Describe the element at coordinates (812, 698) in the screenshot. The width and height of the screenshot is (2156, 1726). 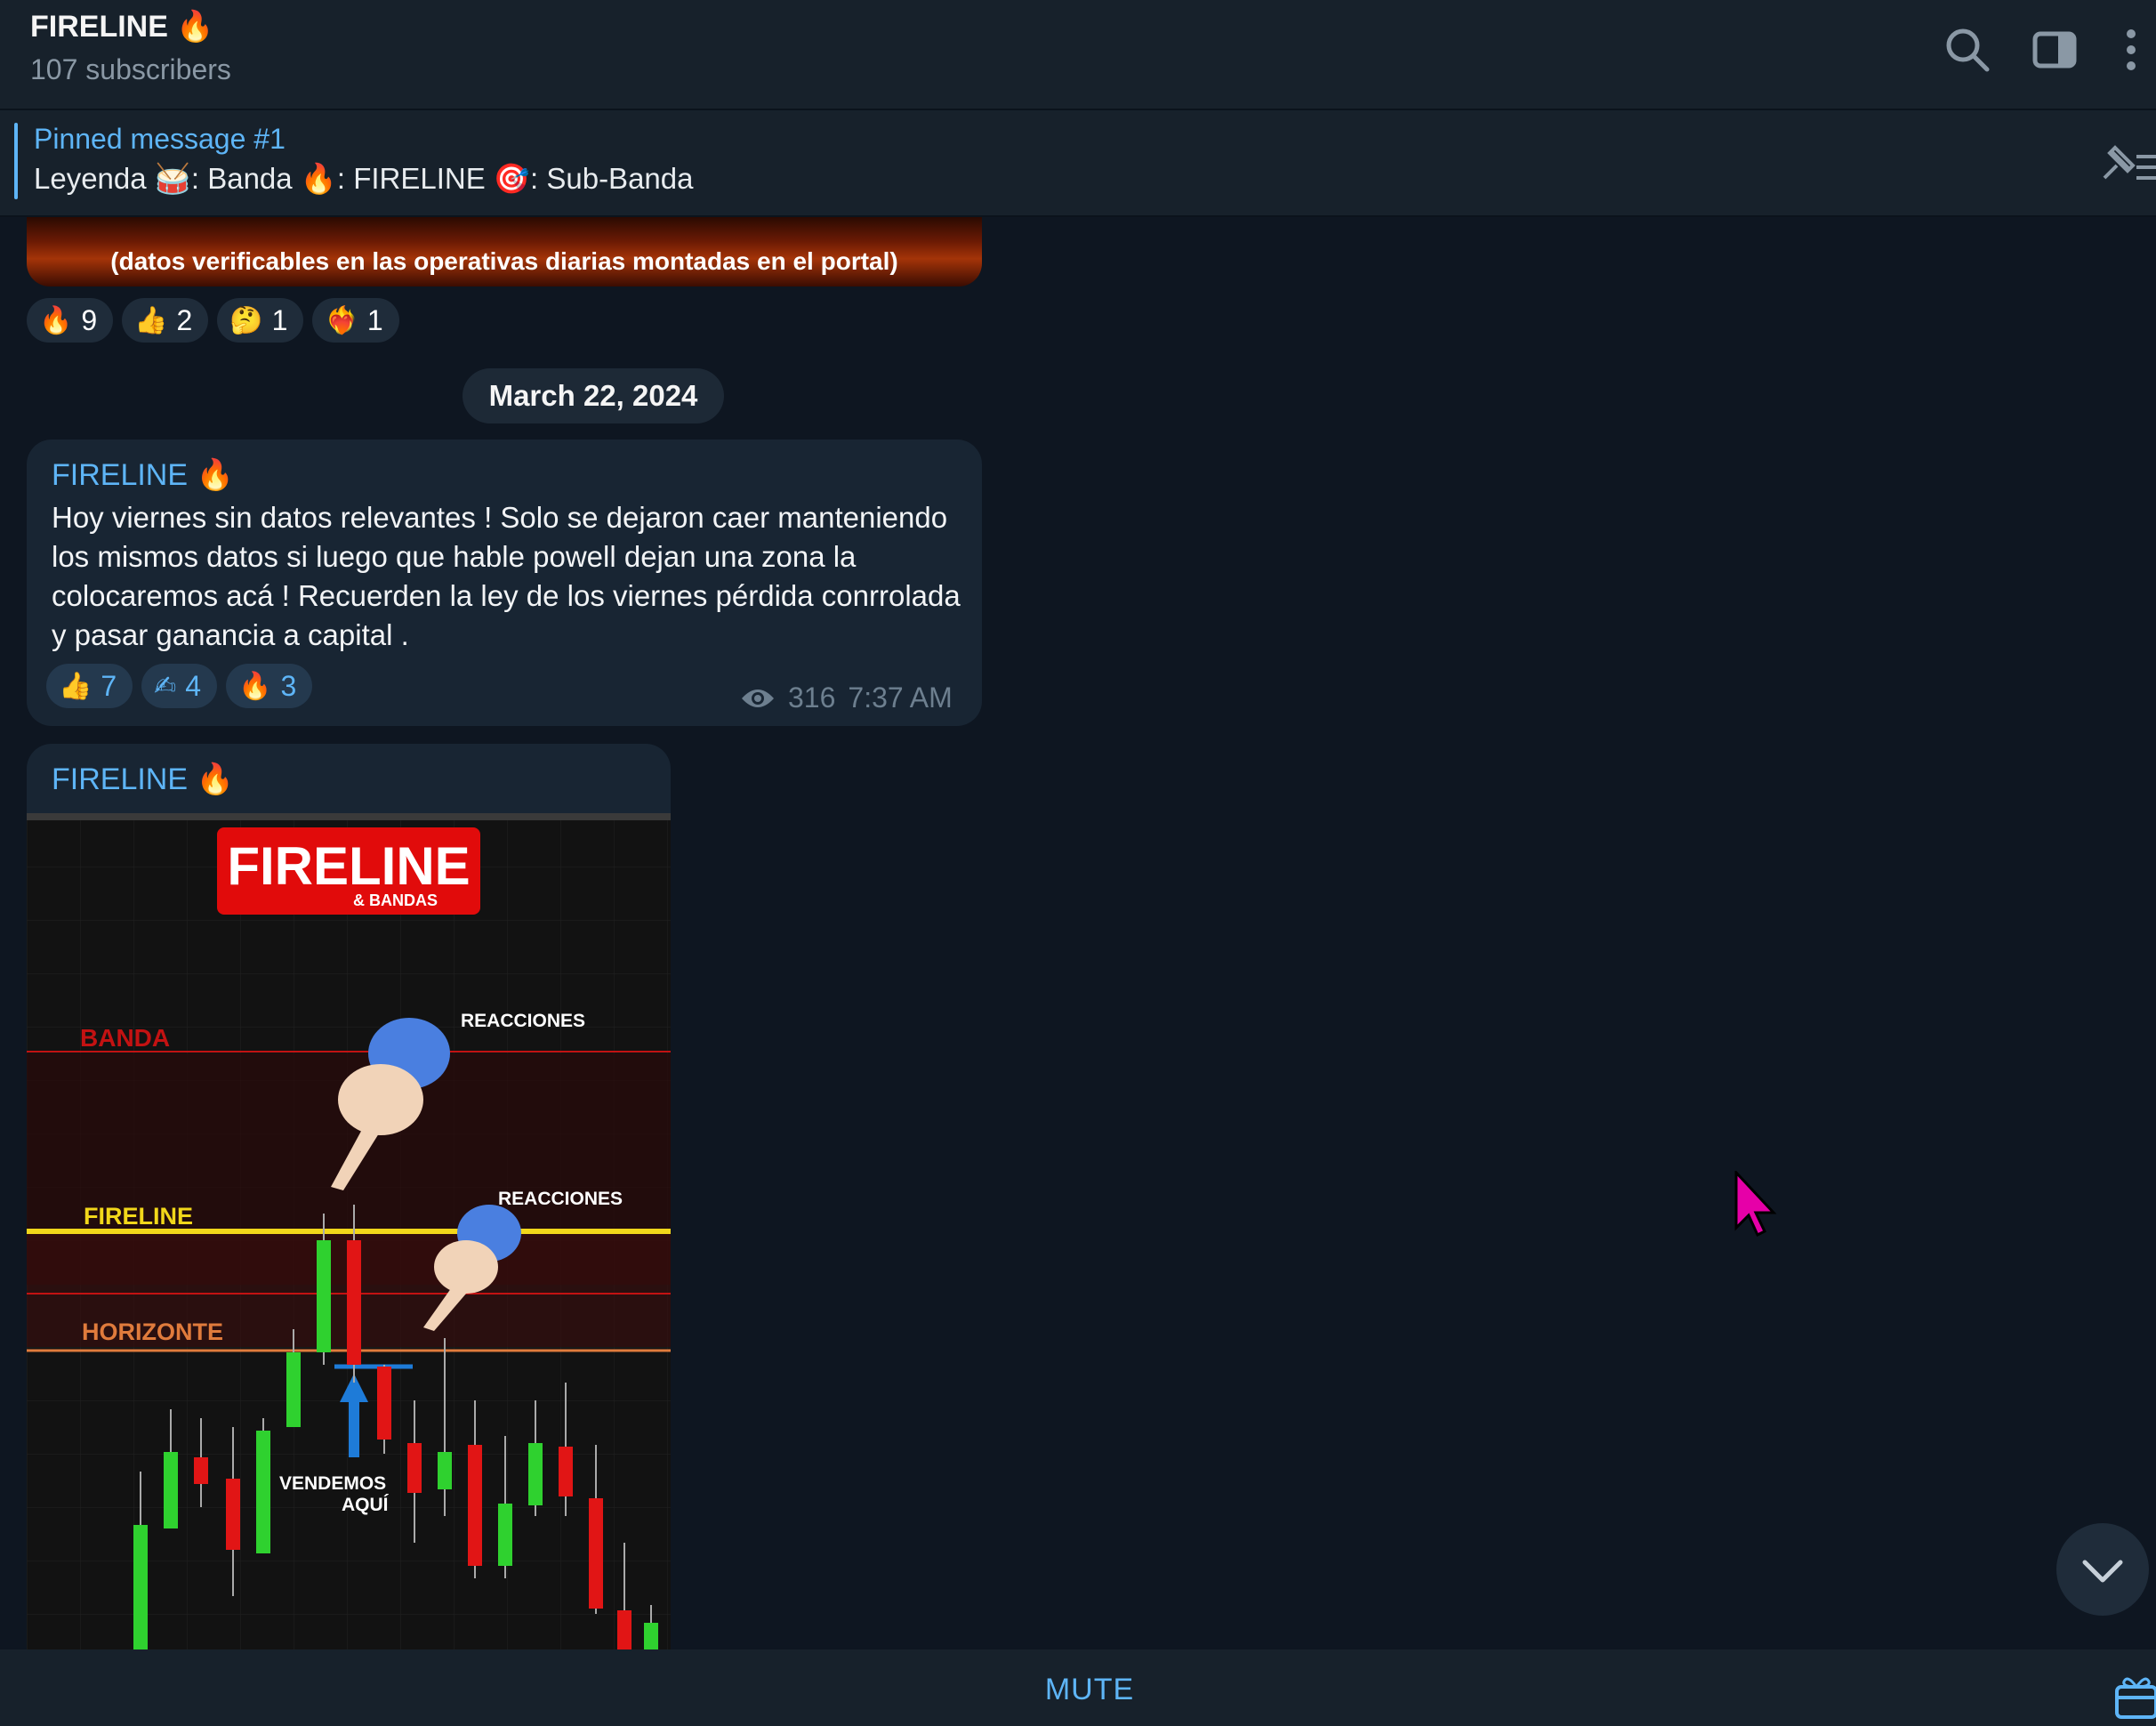
I see `view-count: 316` at that location.